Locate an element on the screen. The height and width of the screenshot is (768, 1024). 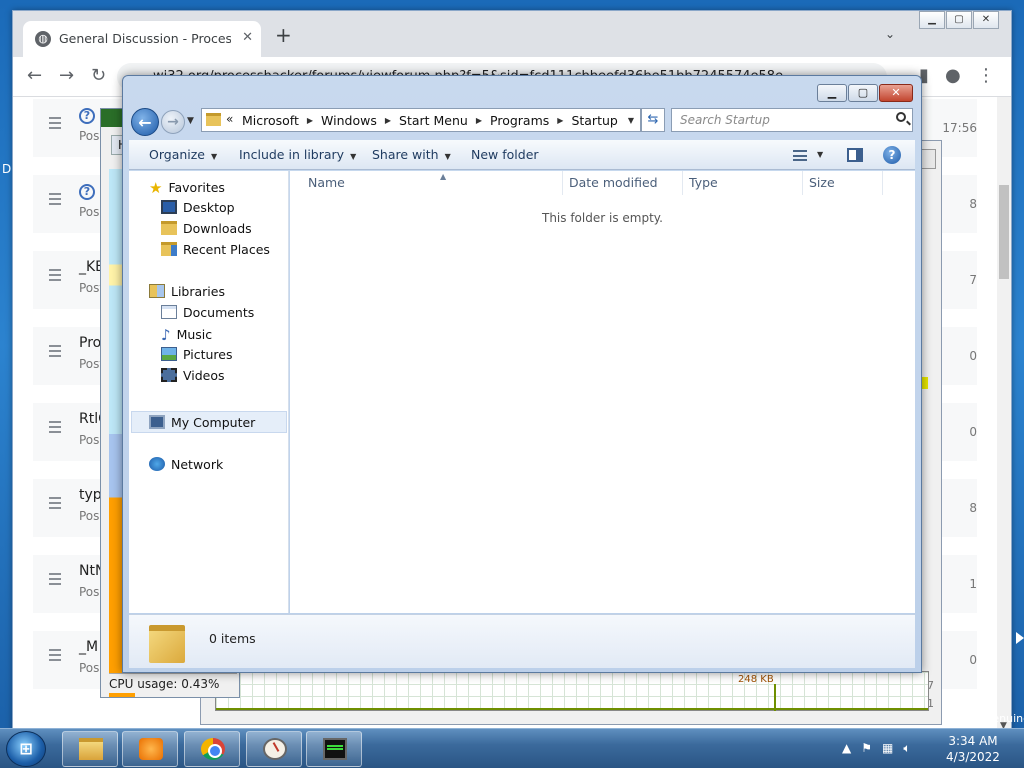
nav-network: Network is located at coordinates (186, 464).